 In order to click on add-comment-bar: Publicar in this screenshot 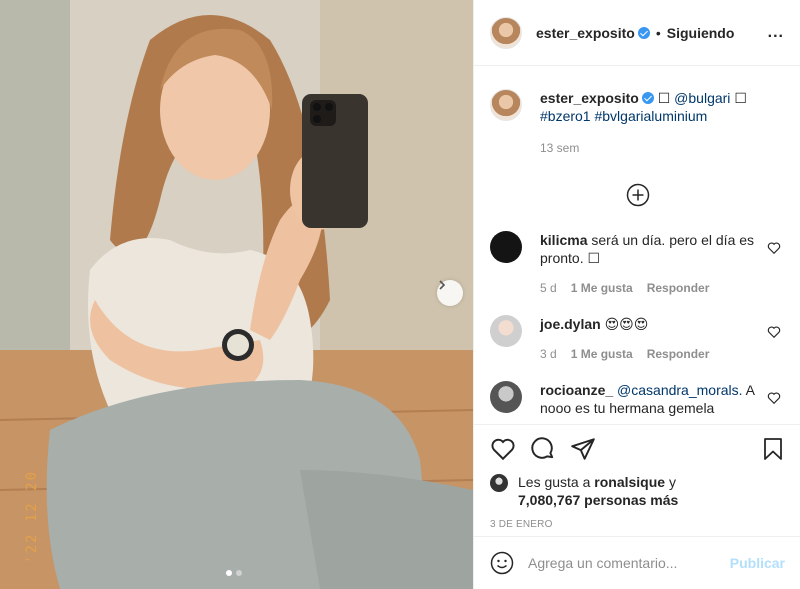, I will do `click(637, 562)`.